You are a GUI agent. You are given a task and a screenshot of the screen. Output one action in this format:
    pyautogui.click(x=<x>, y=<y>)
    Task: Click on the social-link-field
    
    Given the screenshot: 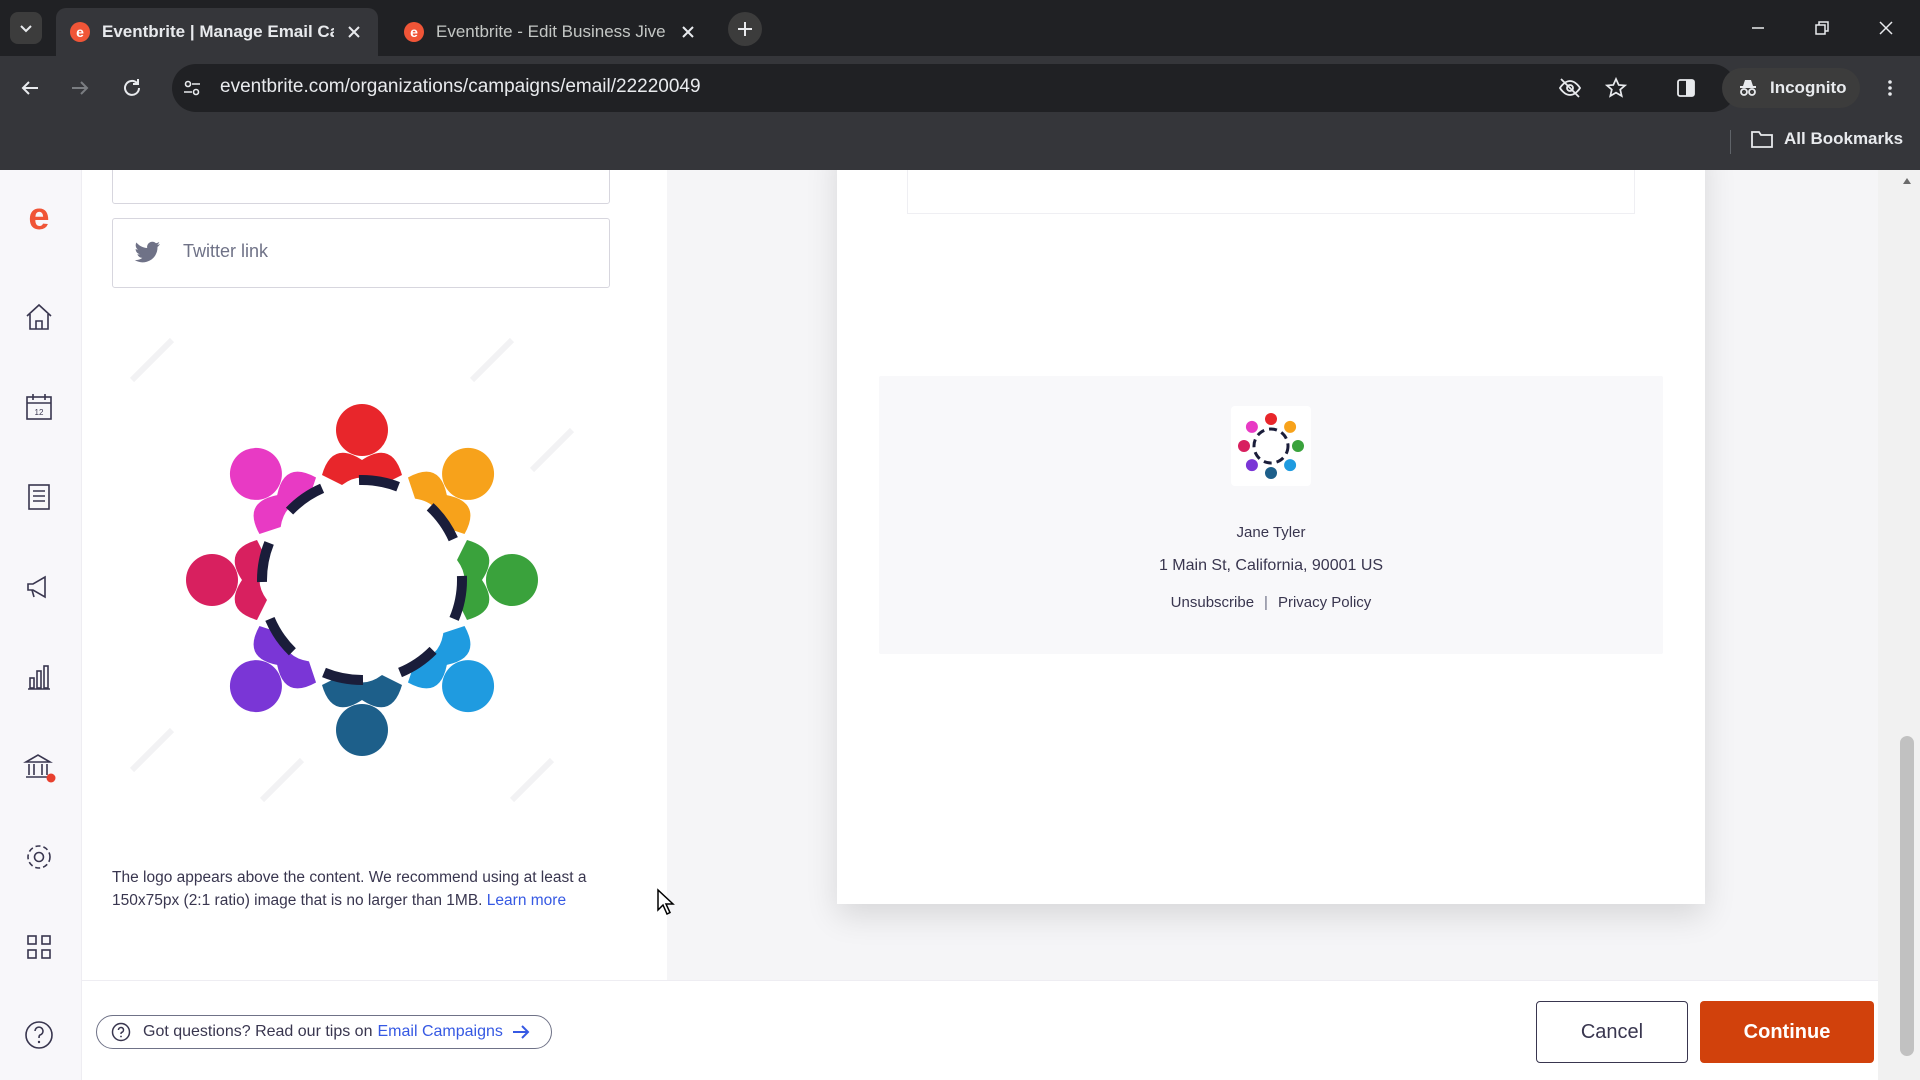 What is the action you would take?
    pyautogui.click(x=361, y=187)
    